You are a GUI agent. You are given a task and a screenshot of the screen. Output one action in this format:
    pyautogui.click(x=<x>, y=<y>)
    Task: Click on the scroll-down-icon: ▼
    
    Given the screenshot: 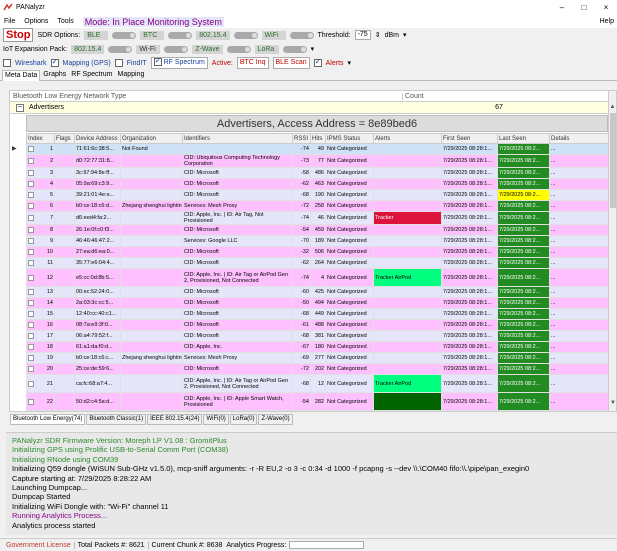 What is the action you would take?
    pyautogui.click(x=612, y=403)
    